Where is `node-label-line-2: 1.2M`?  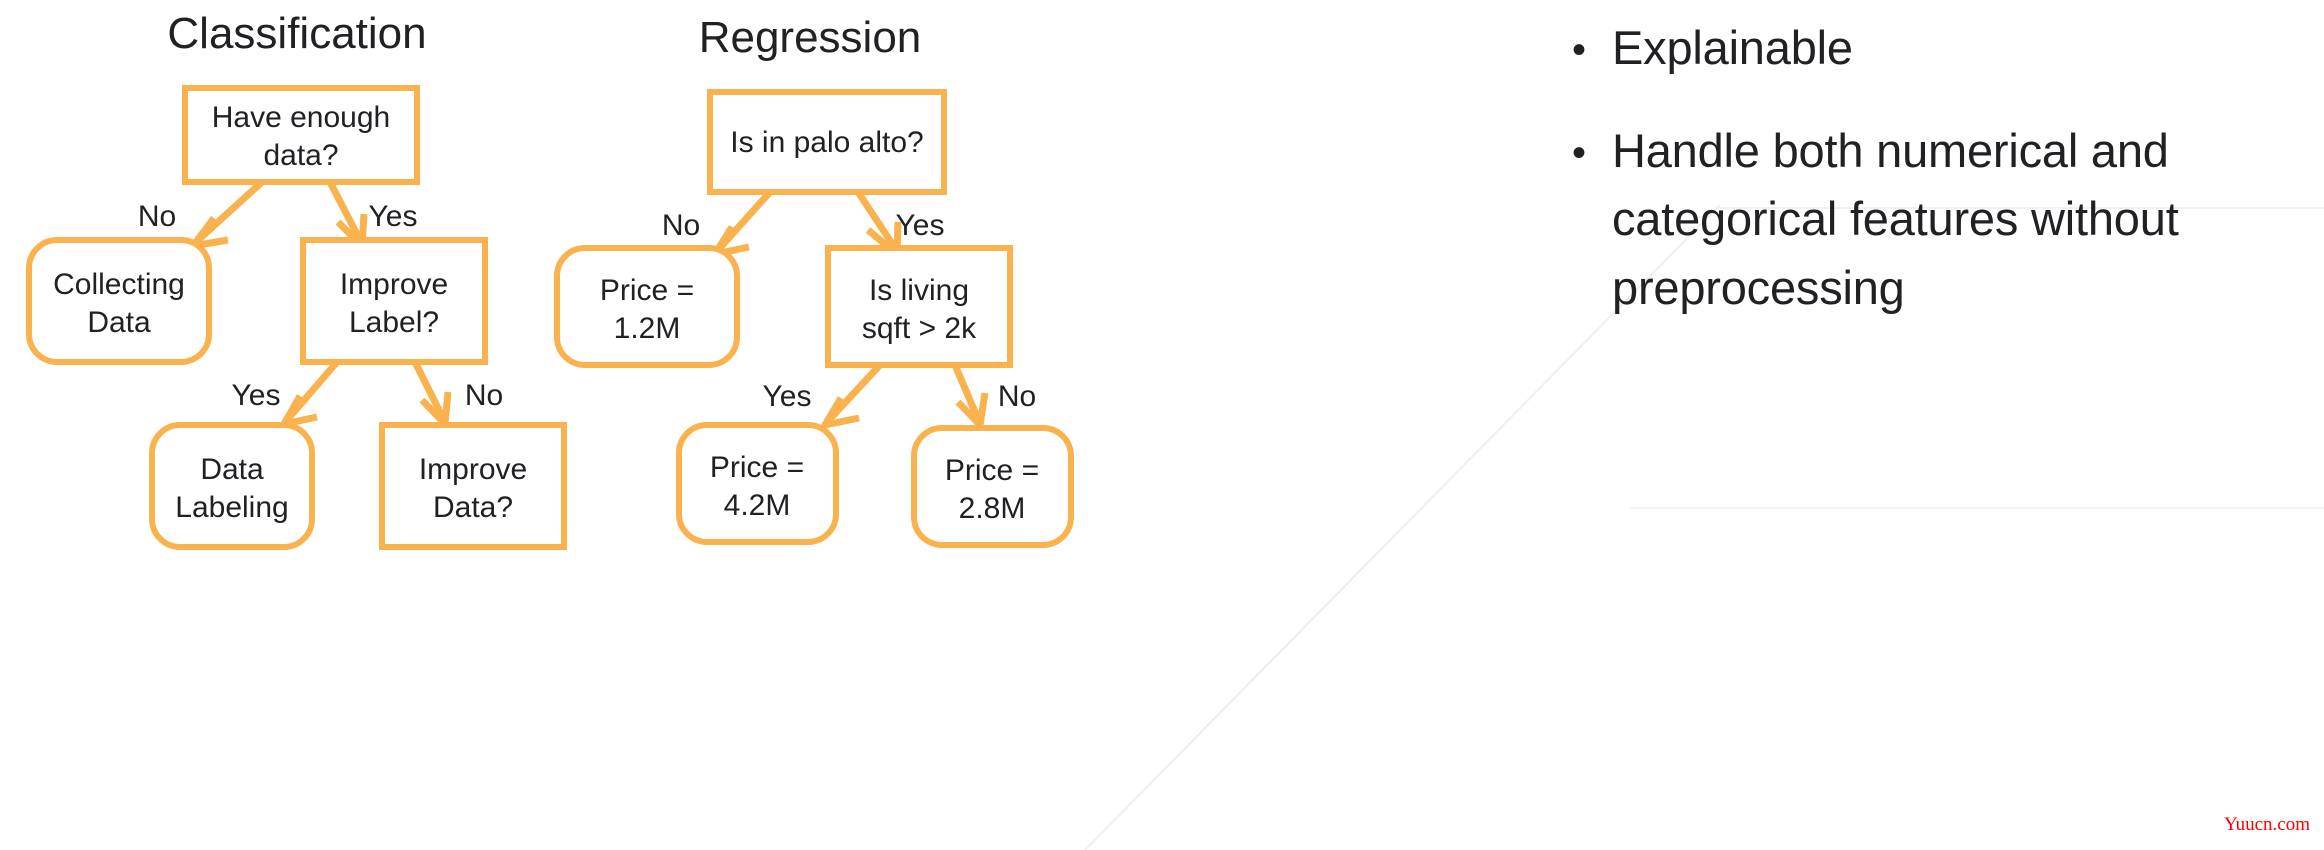 node-label-line-2: 1.2M is located at coordinates (647, 328).